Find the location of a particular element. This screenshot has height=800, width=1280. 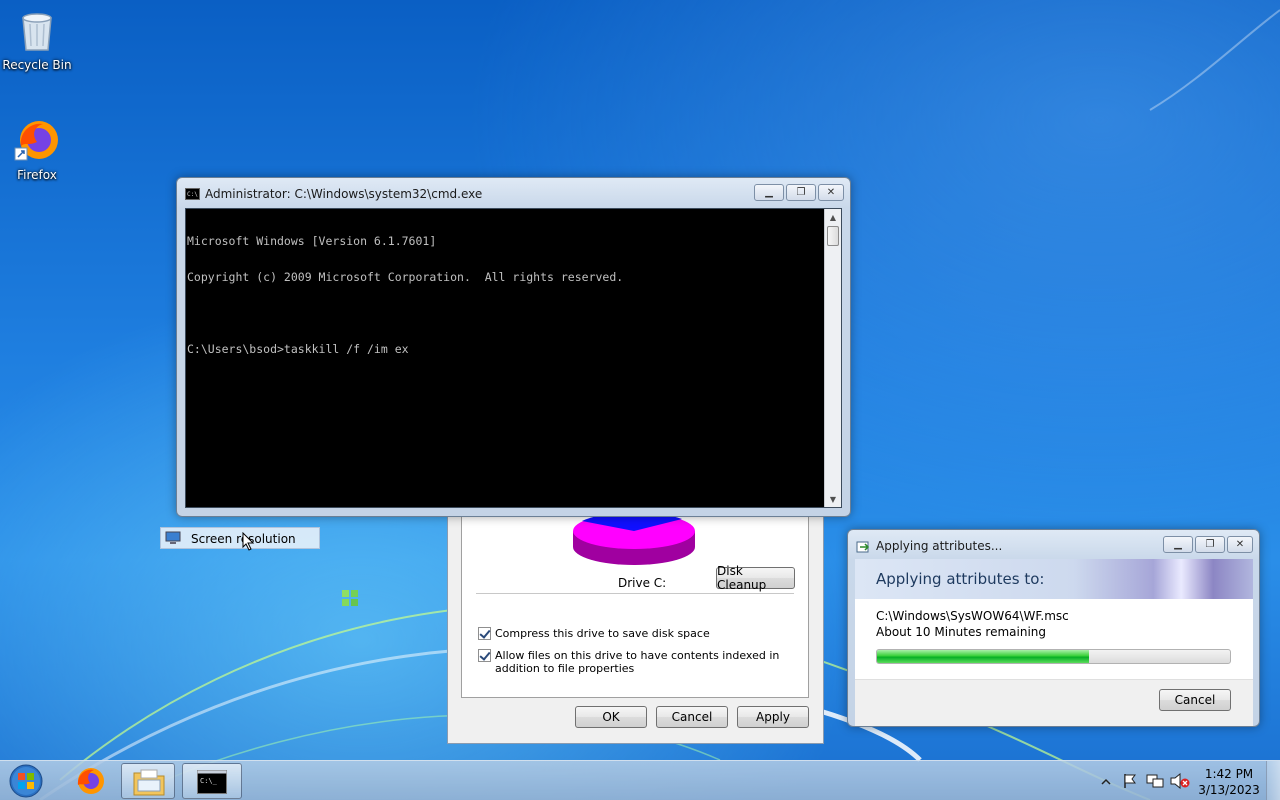

cmd-app-icon: C:\ is located at coordinates (192, 194).